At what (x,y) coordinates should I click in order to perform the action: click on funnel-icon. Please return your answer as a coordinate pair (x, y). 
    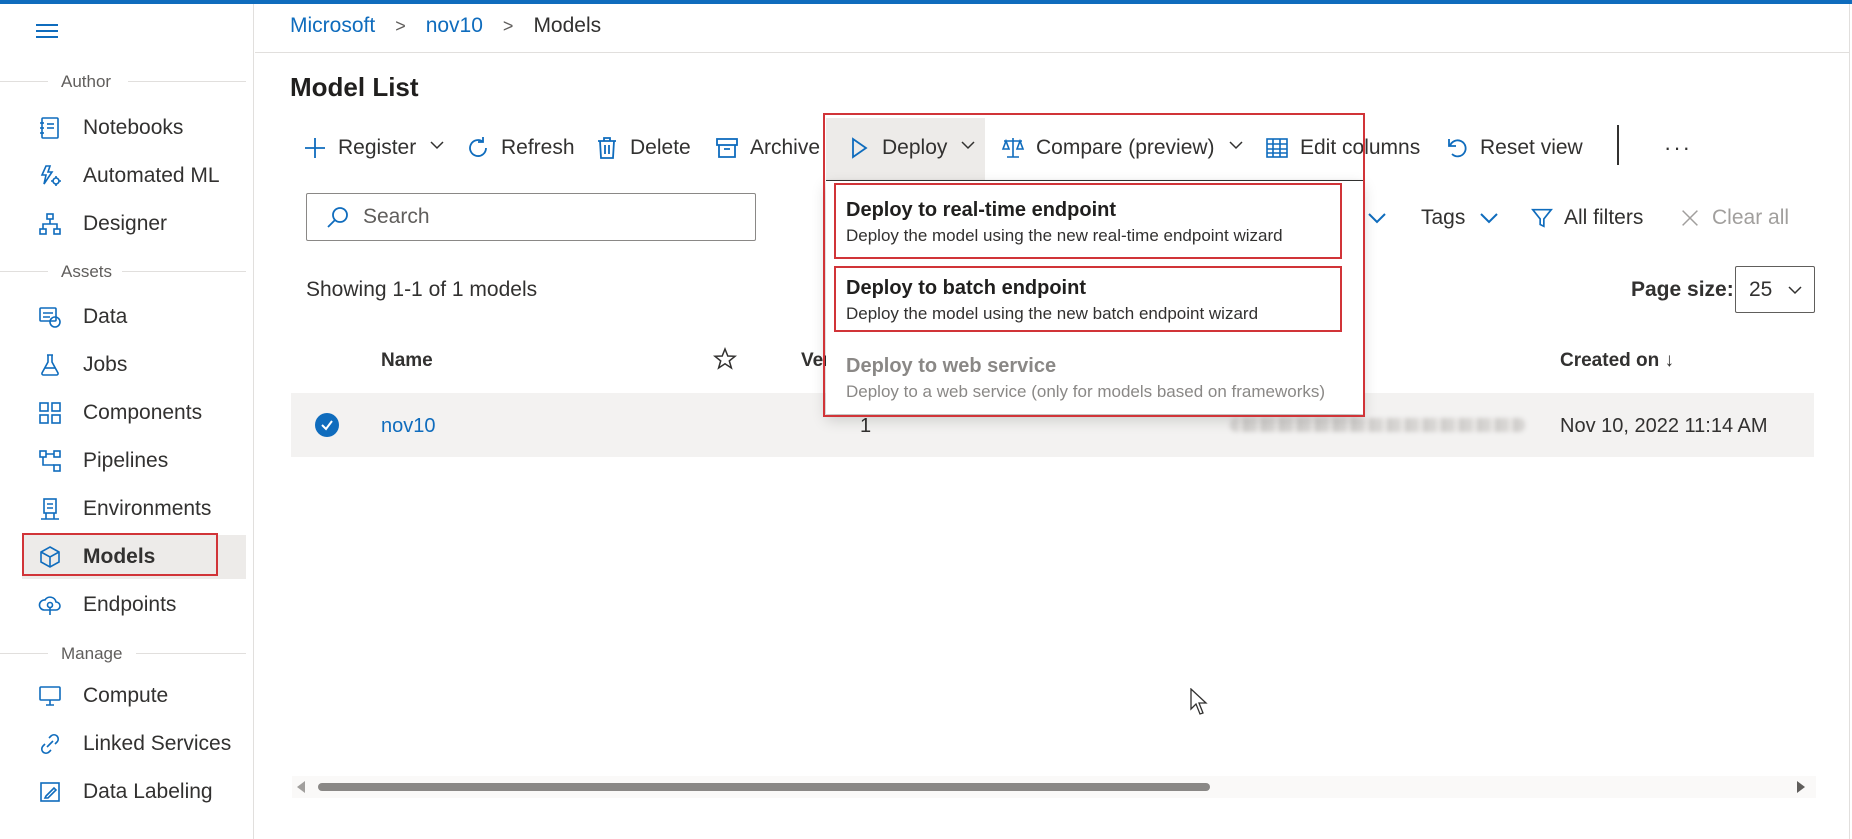
    Looking at the image, I should click on (1542, 218).